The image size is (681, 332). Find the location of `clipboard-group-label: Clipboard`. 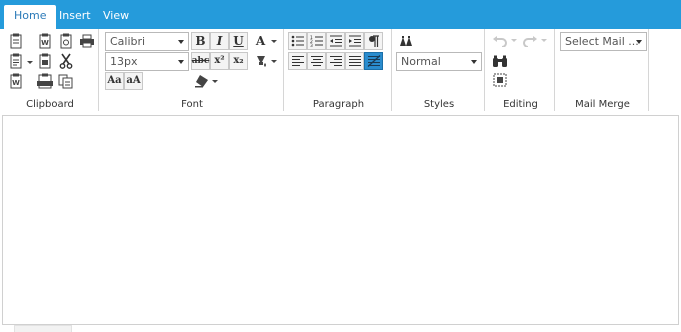

clipboard-group-label: Clipboard is located at coordinates (50, 104).